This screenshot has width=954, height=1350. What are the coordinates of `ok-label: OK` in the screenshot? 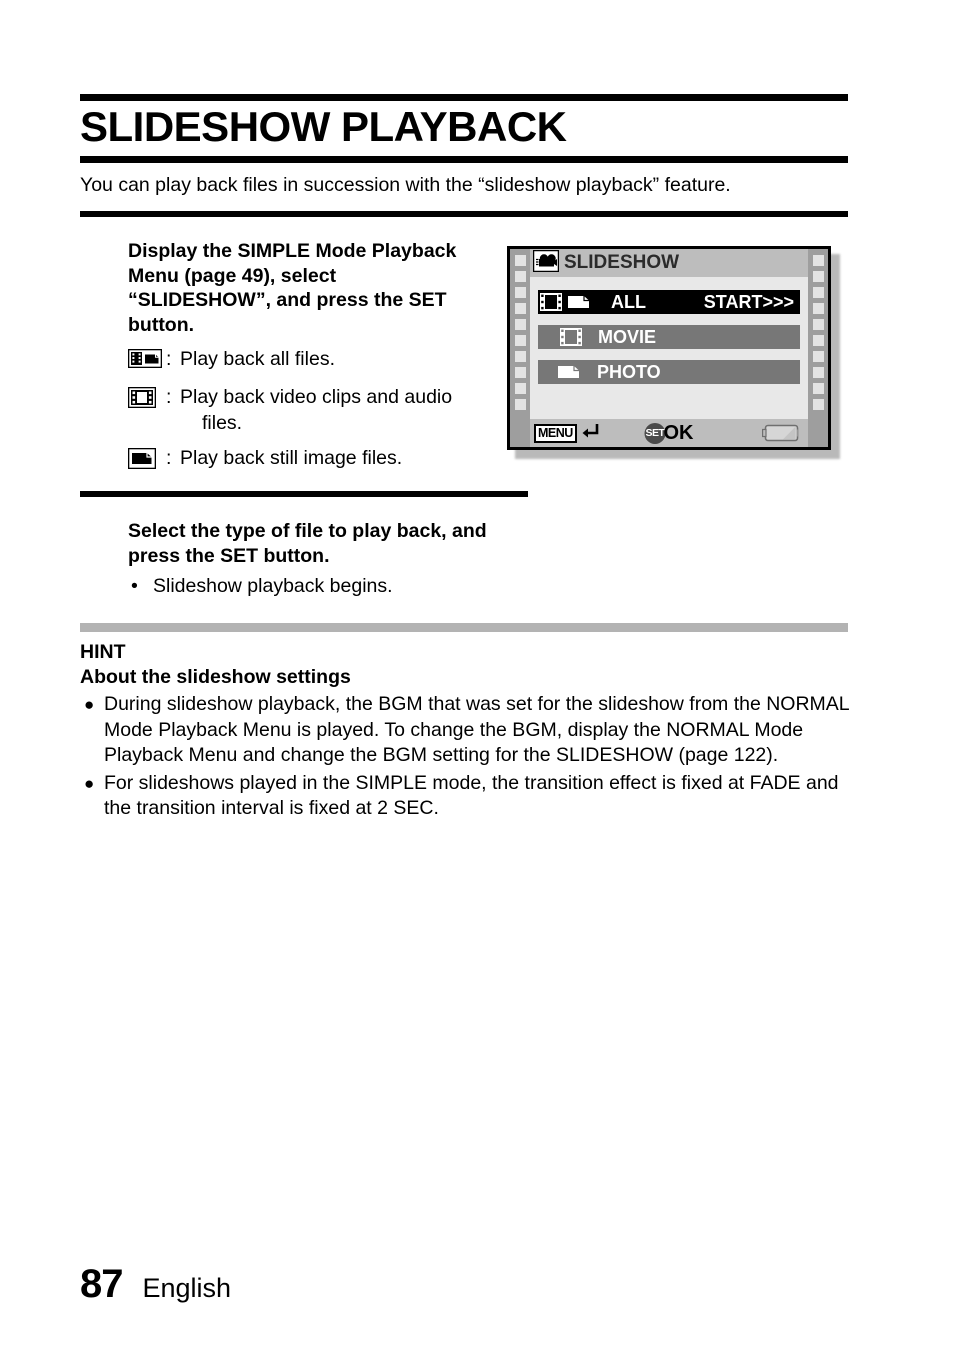 It's located at (678, 432).